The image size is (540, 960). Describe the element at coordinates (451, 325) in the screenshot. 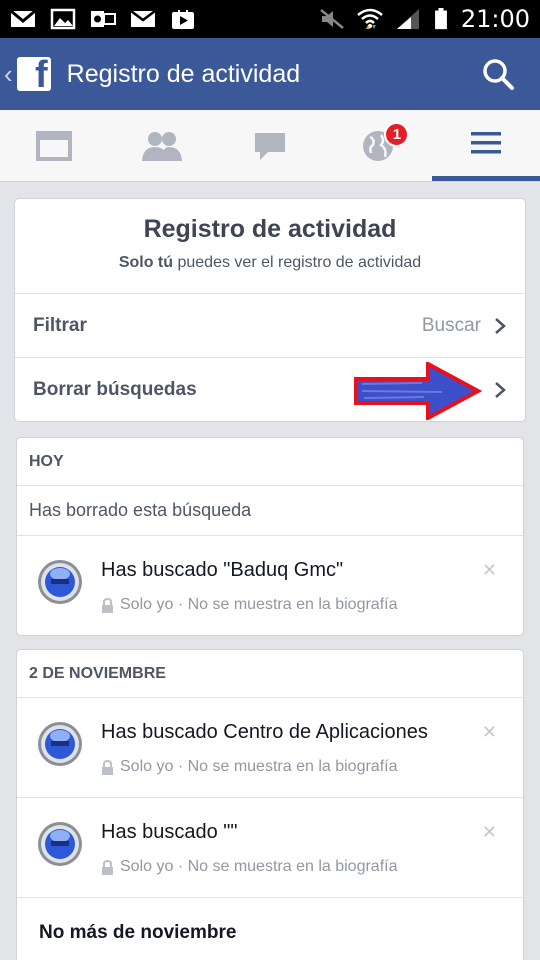

I see `filter-action-label: Buscar` at that location.